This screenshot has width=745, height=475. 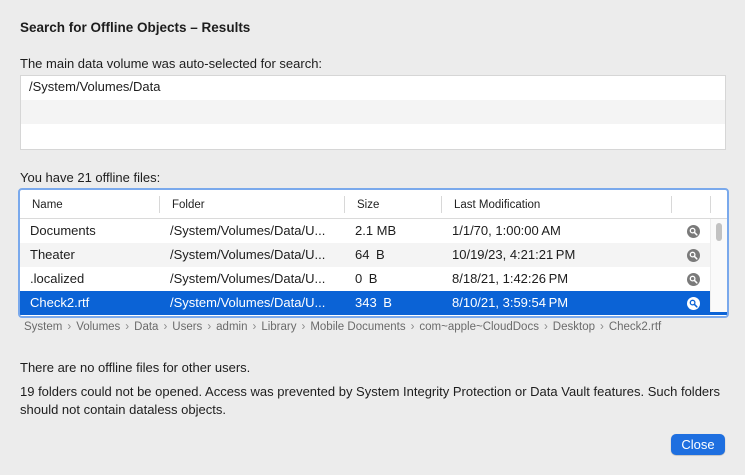 I want to click on file-modified: 8/10/21, 3:59:54 PM, so click(x=510, y=302).